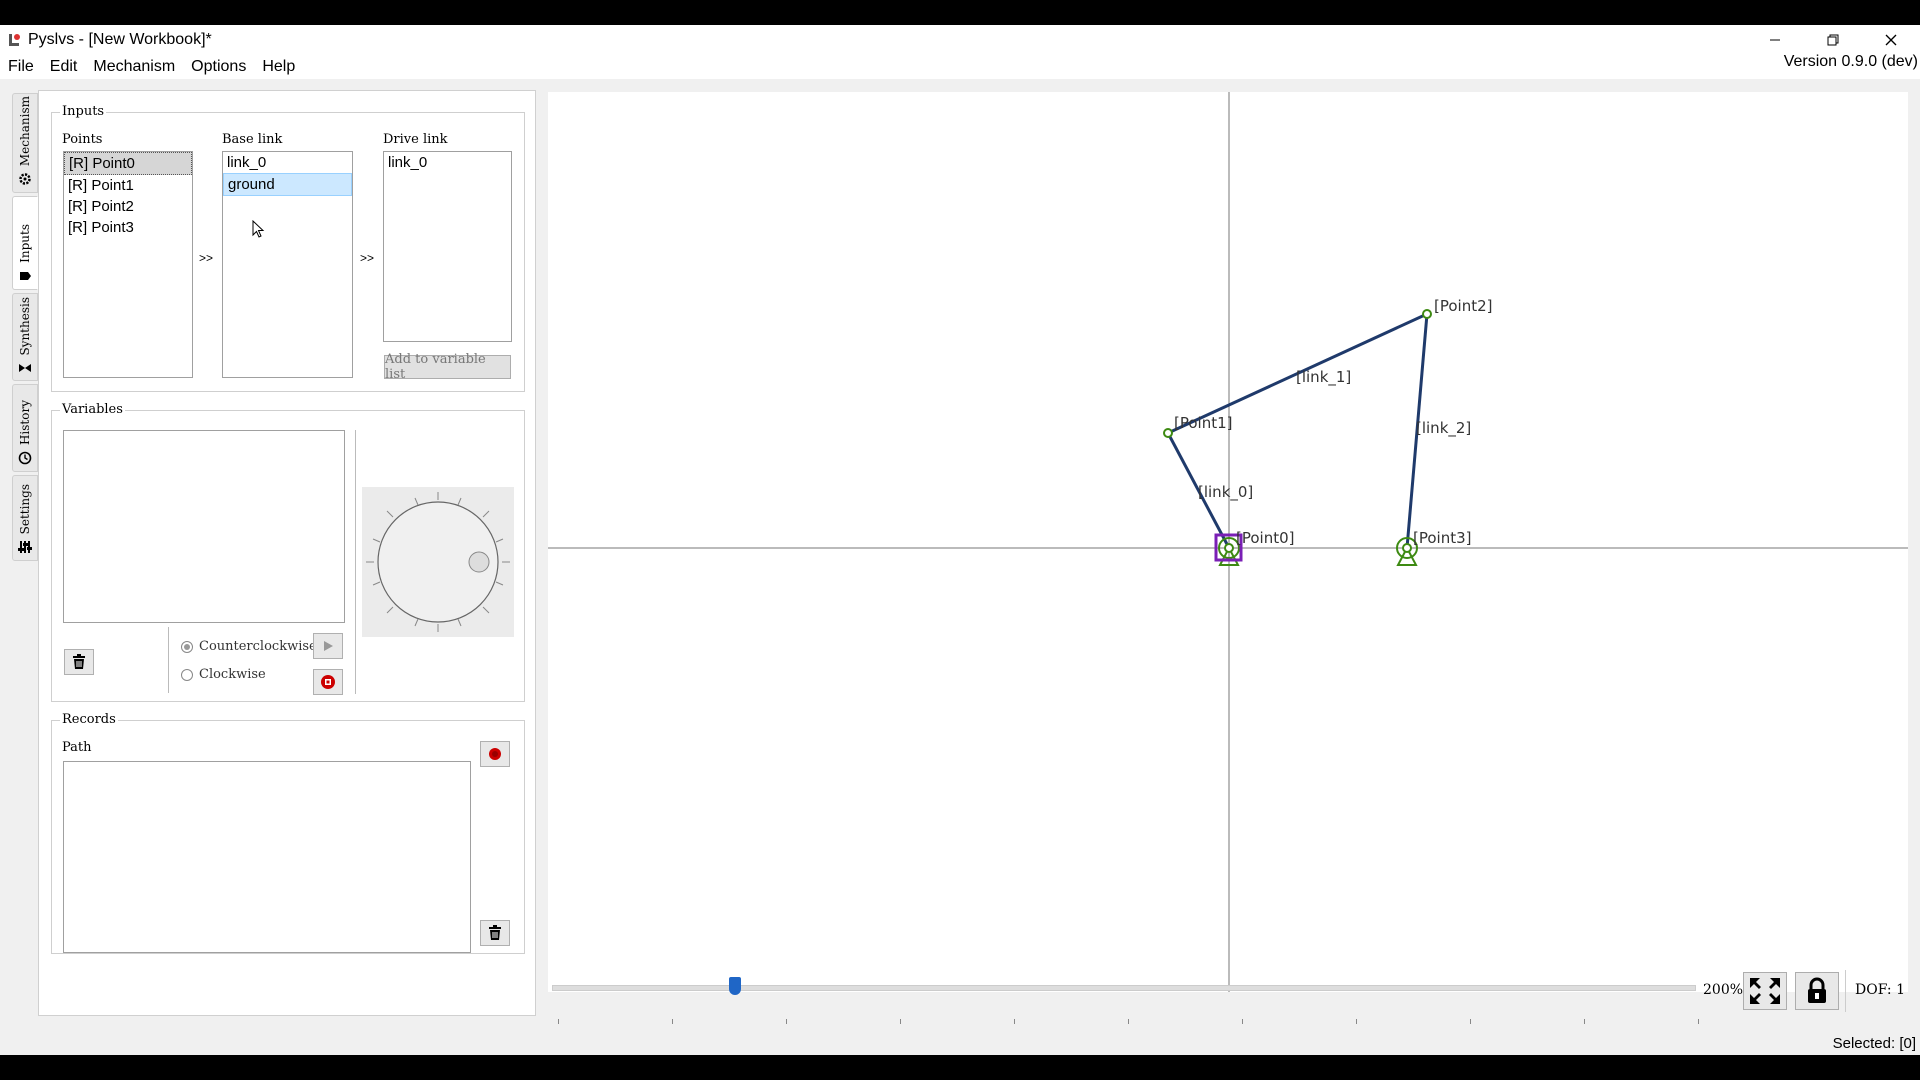  I want to click on counterclockwise-label: Counterclockwise, so click(258, 646).